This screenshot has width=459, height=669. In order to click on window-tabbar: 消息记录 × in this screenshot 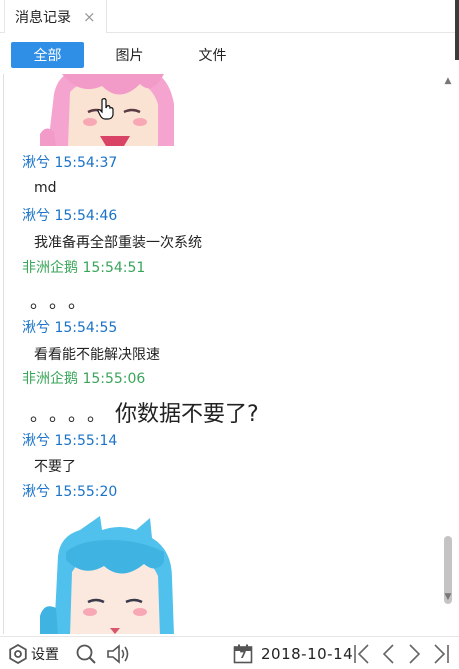, I will do `click(229, 30)`.